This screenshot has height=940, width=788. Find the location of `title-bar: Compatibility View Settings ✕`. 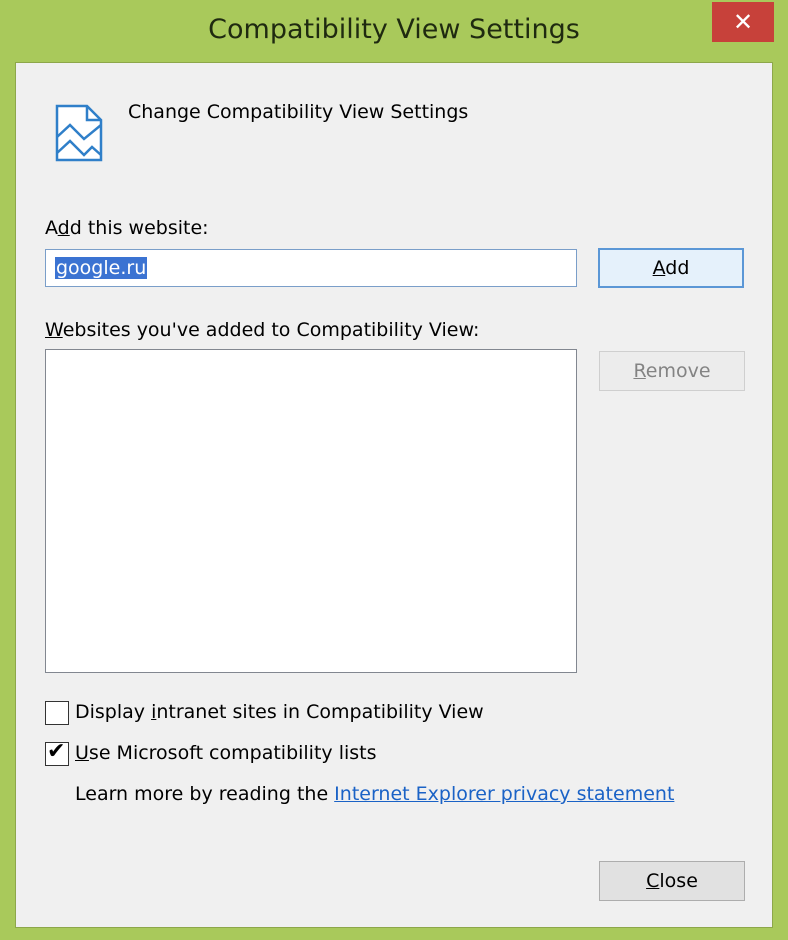

title-bar: Compatibility View Settings ✕ is located at coordinates (394, 31).